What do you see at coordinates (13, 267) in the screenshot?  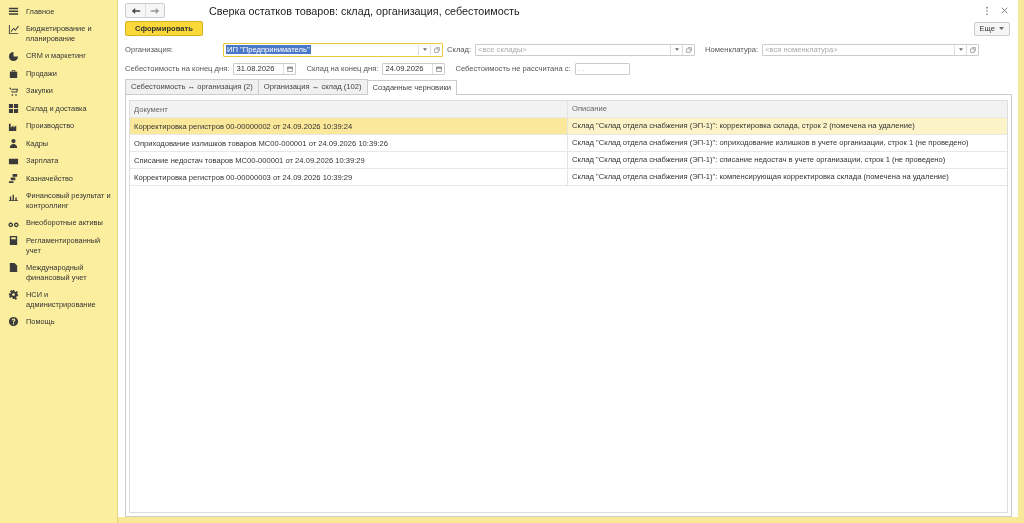 I see `document-icon` at bounding box center [13, 267].